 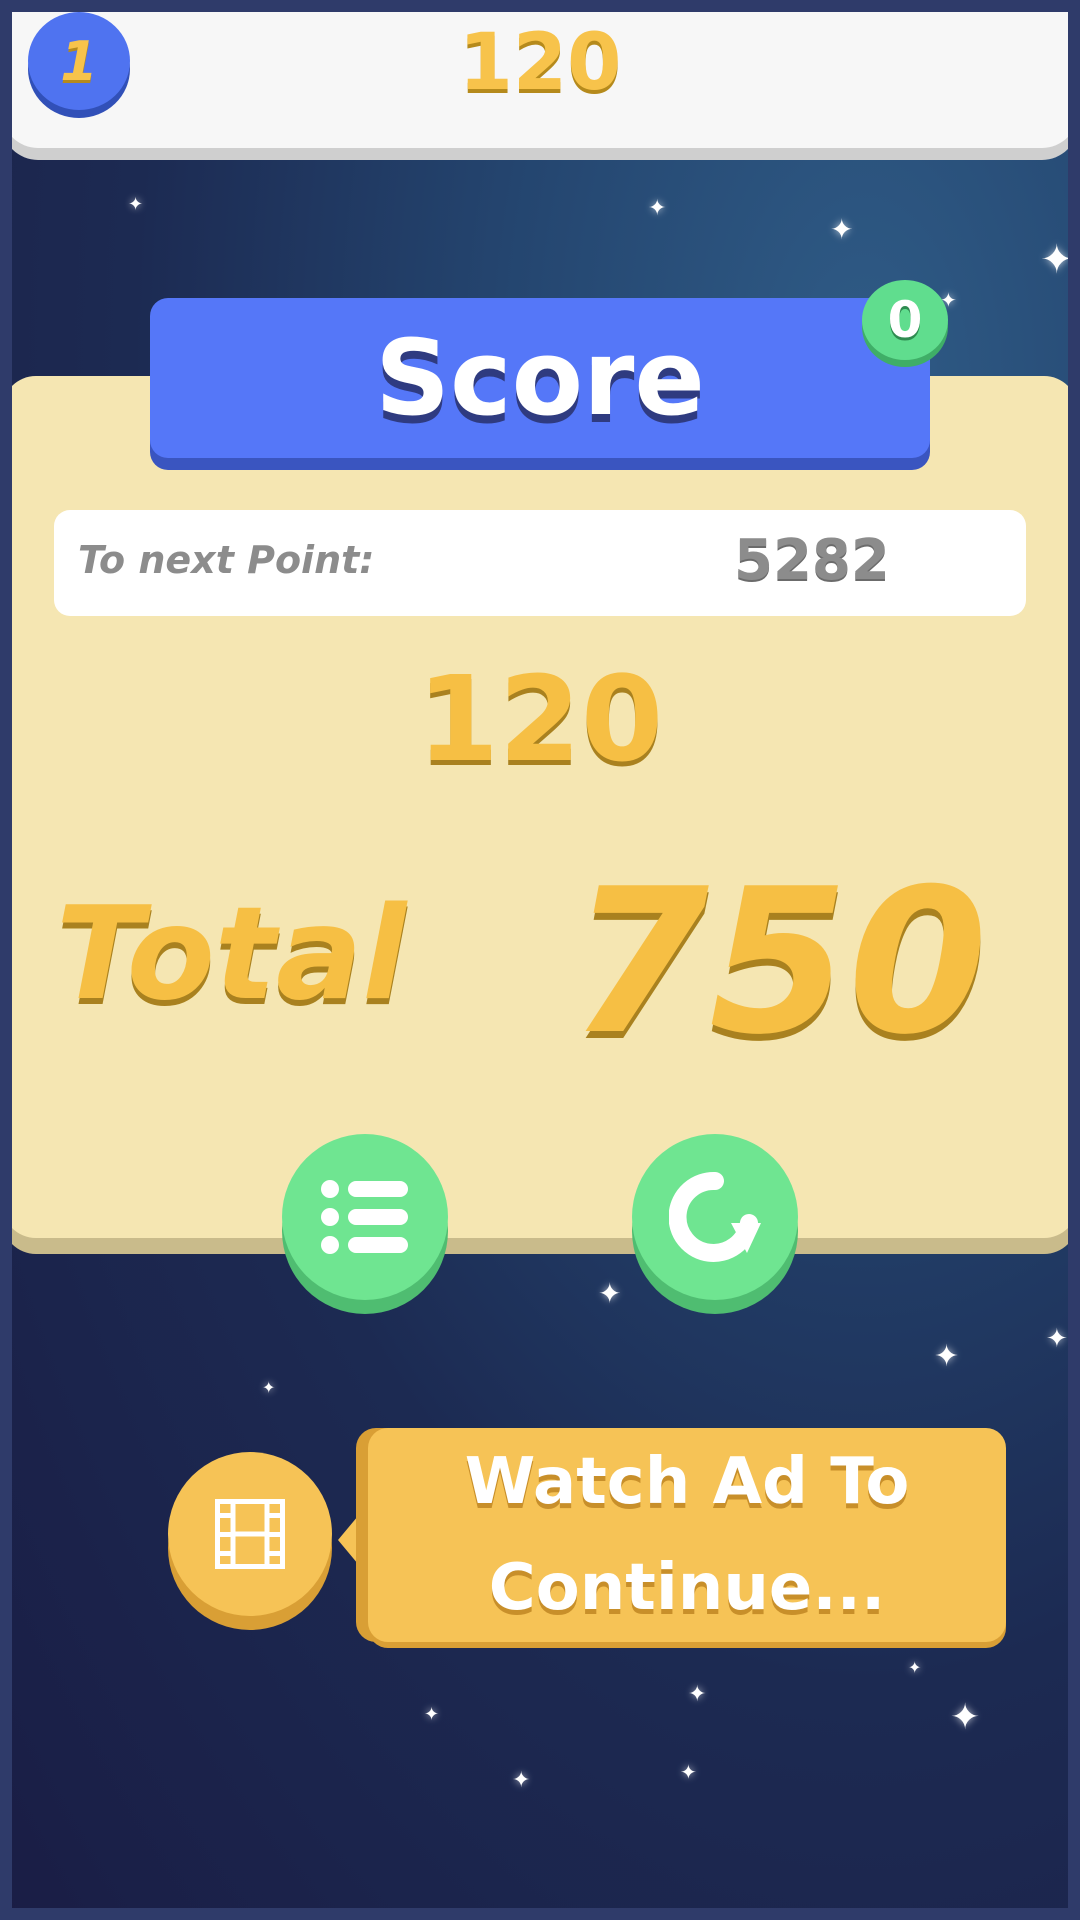 I want to click on next-point-box: To next Point: 5282, so click(x=540, y=563).